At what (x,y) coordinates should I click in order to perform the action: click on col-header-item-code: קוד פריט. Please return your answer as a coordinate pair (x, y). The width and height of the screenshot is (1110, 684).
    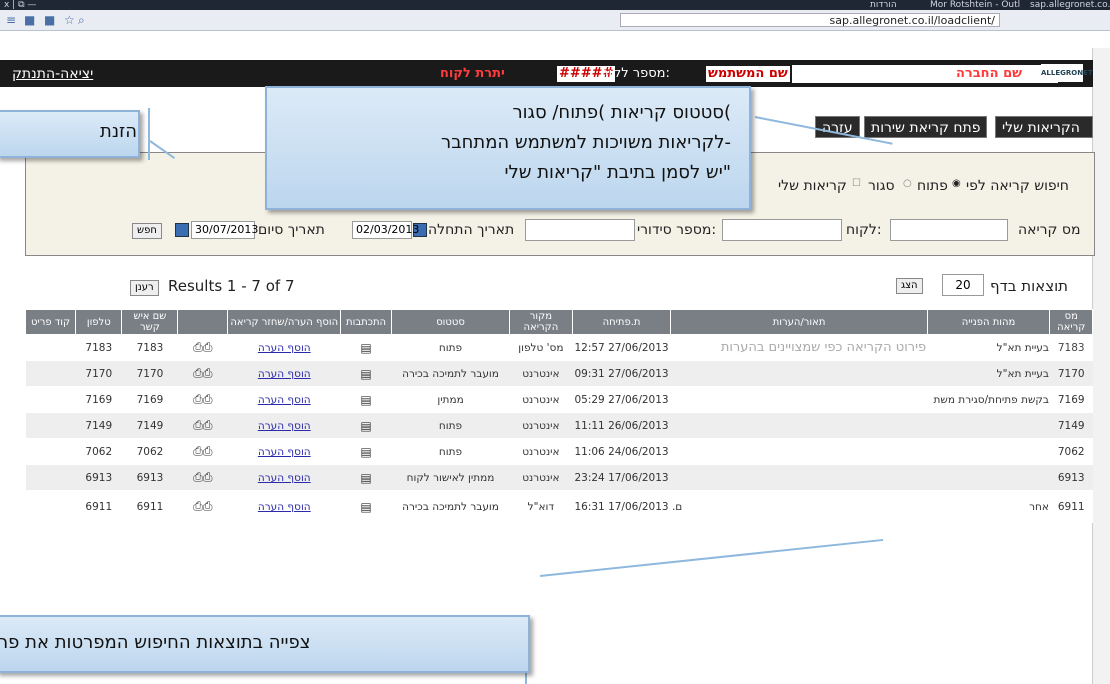
    Looking at the image, I should click on (50, 322).